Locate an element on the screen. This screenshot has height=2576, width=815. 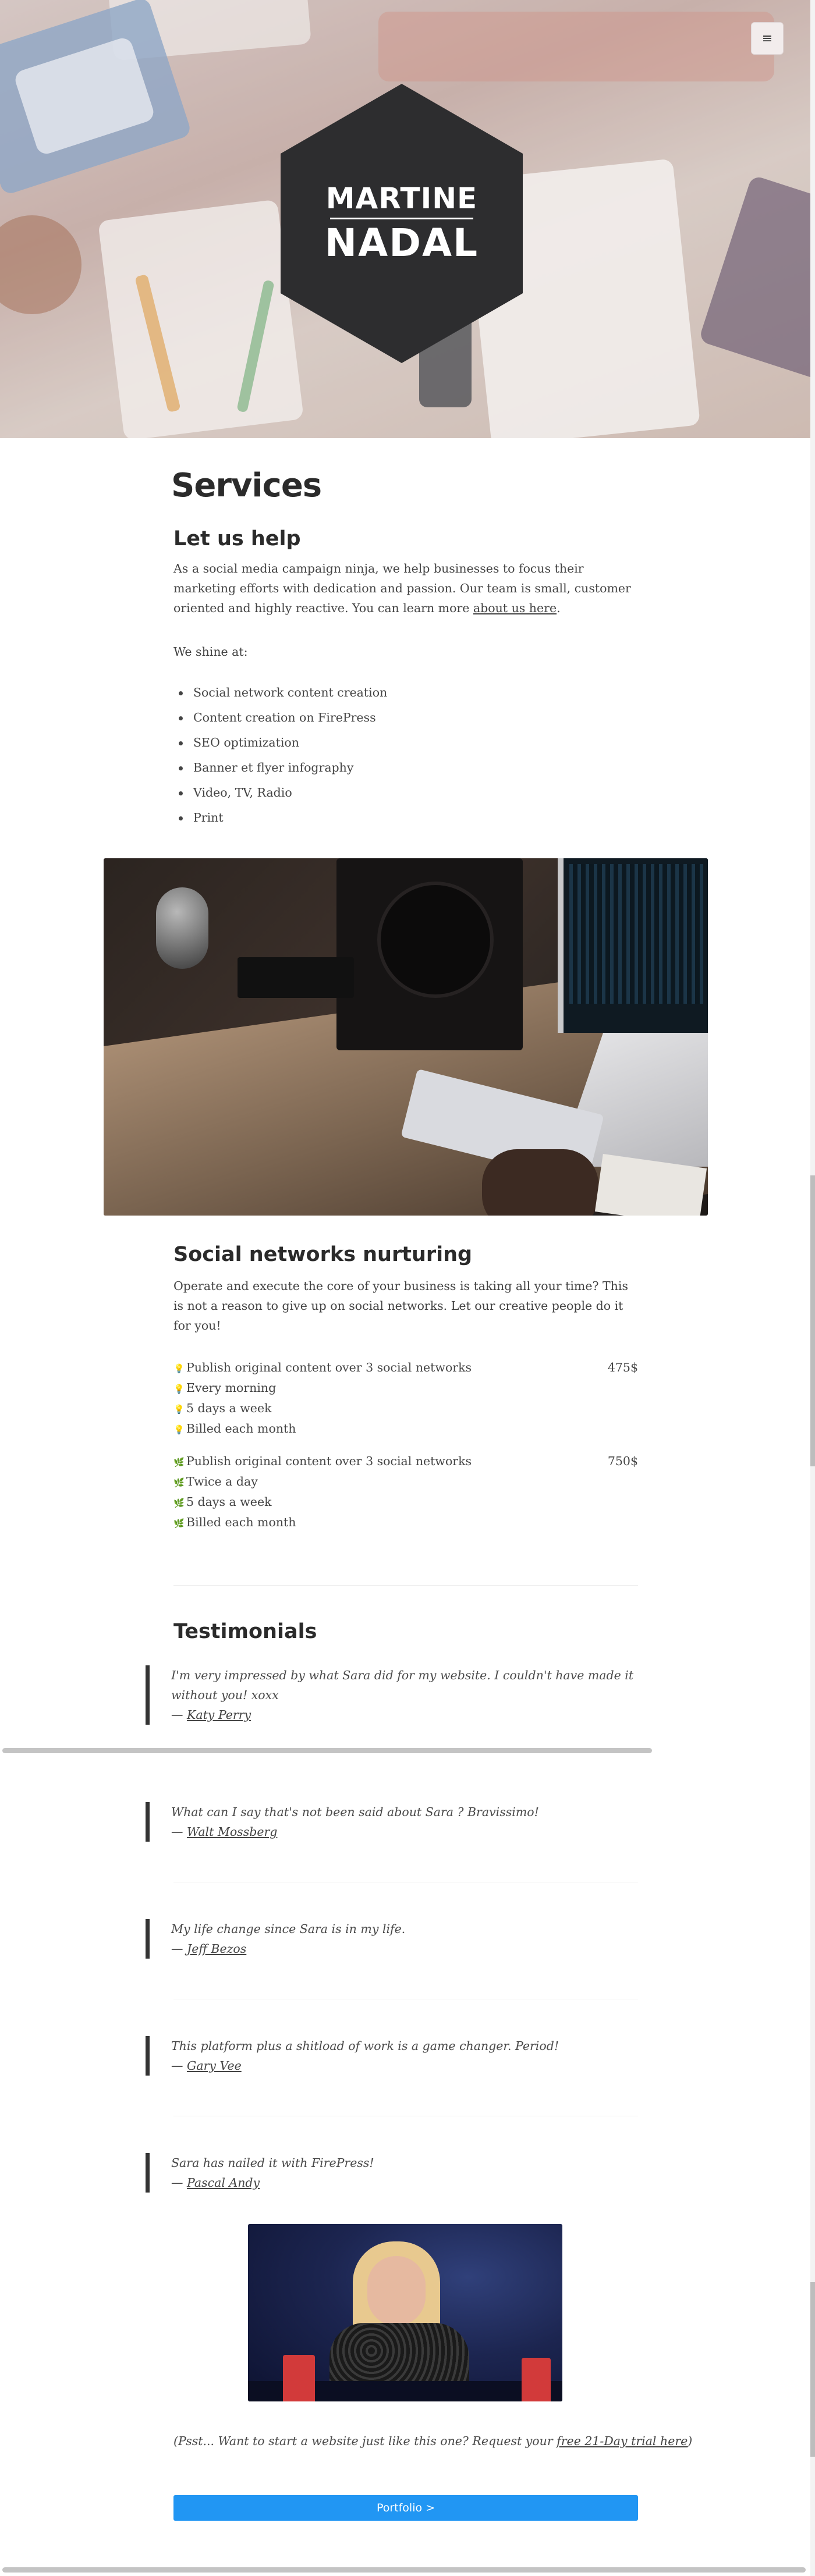
list-item: Content creation on FirePress is located at coordinates (377, 718).